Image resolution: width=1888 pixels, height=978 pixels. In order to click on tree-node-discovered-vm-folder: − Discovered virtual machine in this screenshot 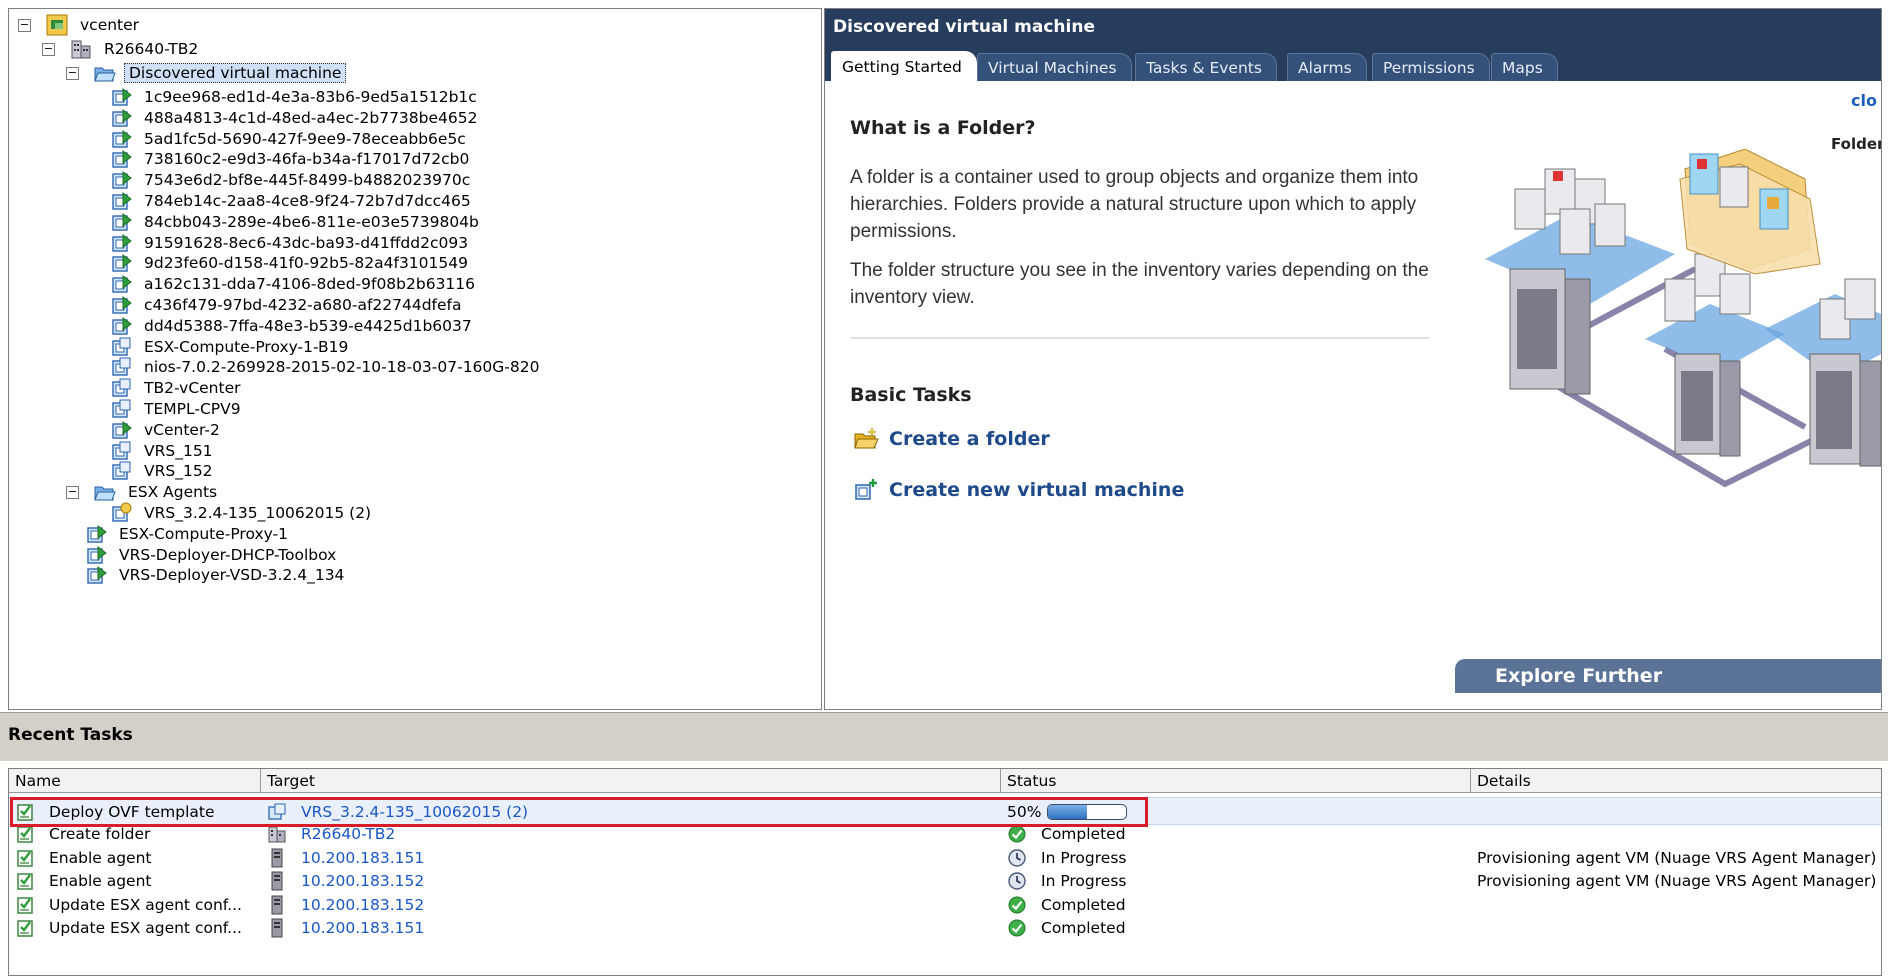, I will do `click(206, 73)`.